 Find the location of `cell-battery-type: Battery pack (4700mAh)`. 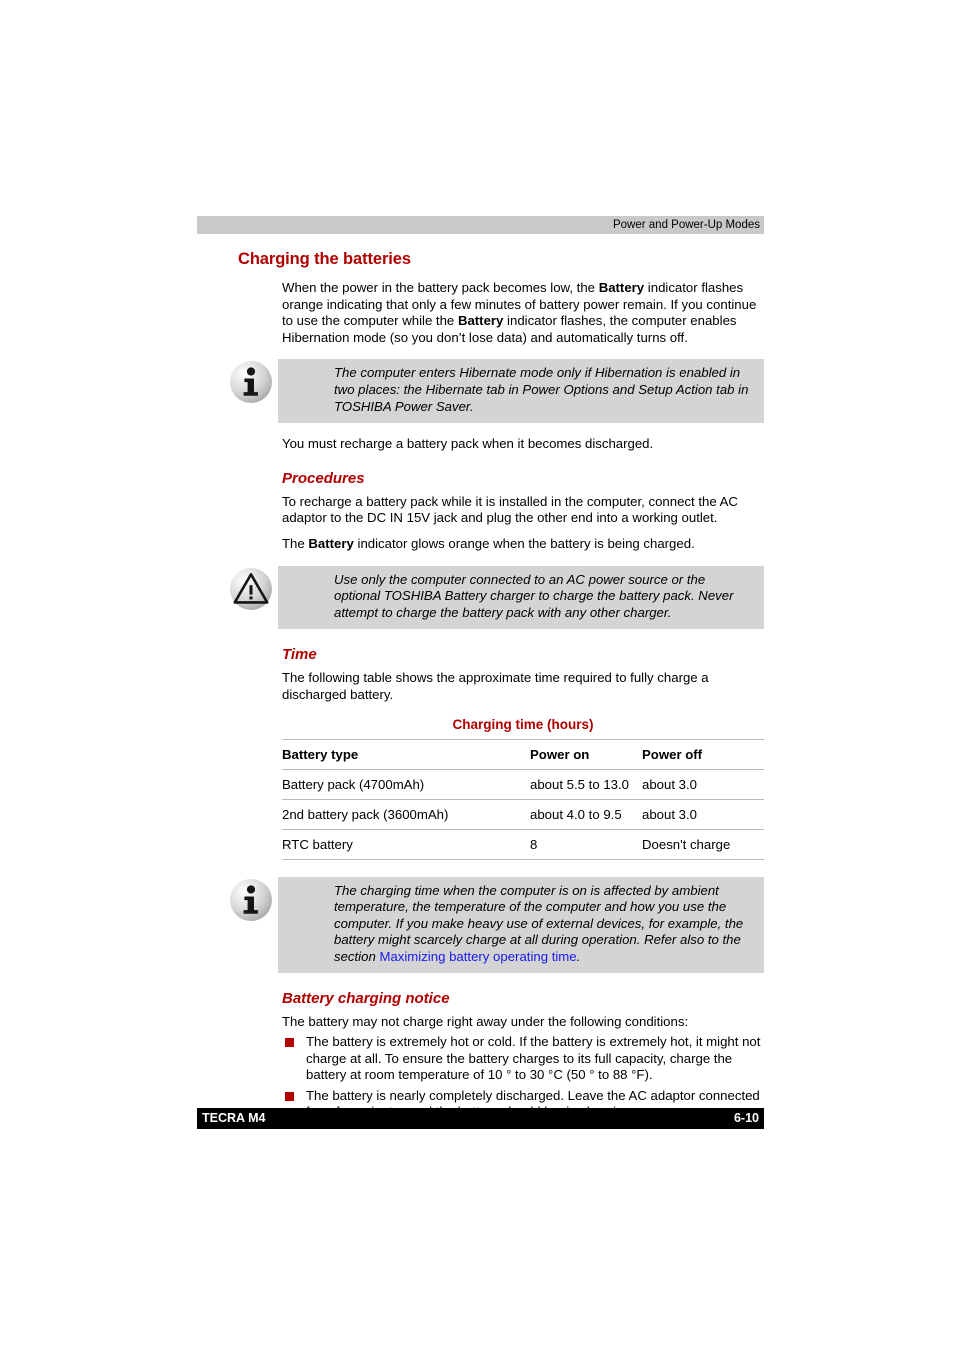

cell-battery-type: Battery pack (4700mAh) is located at coordinates (353, 784).